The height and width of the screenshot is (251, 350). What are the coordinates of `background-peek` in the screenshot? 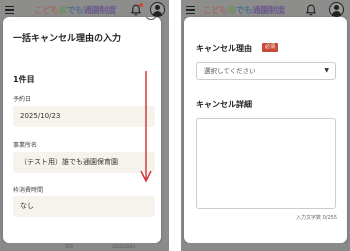 It's located at (265, 247).